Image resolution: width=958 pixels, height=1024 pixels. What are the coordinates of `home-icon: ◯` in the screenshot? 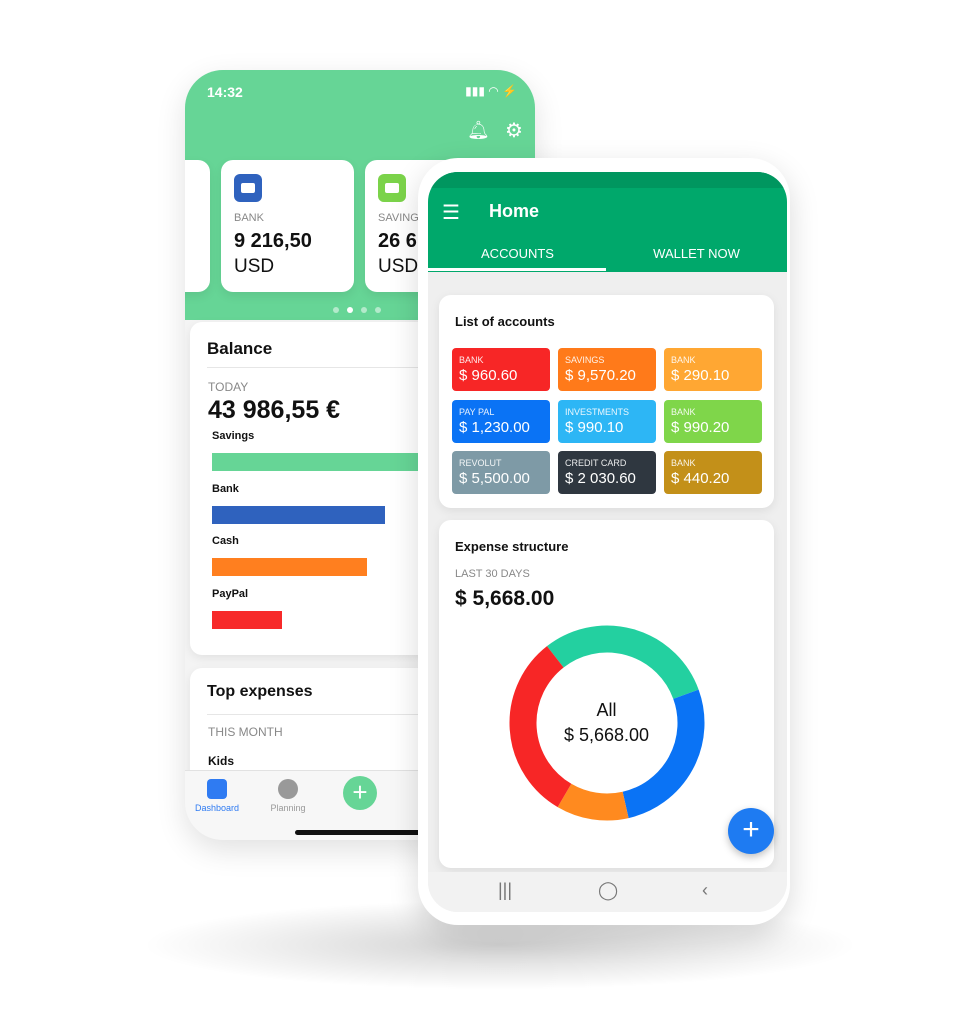 It's located at (608, 890).